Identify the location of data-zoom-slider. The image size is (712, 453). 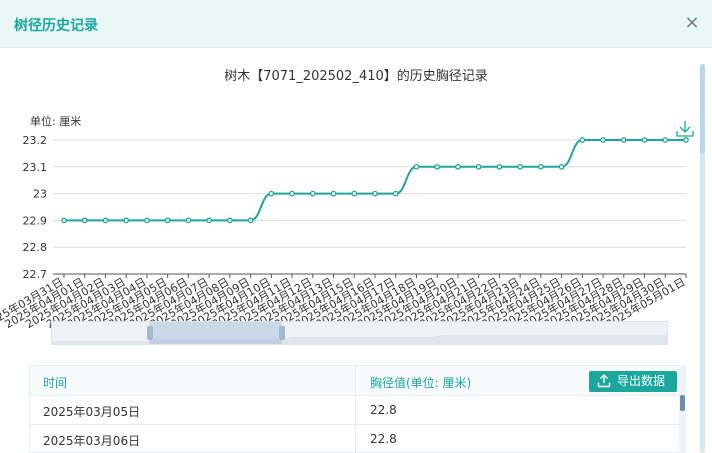
(359, 333).